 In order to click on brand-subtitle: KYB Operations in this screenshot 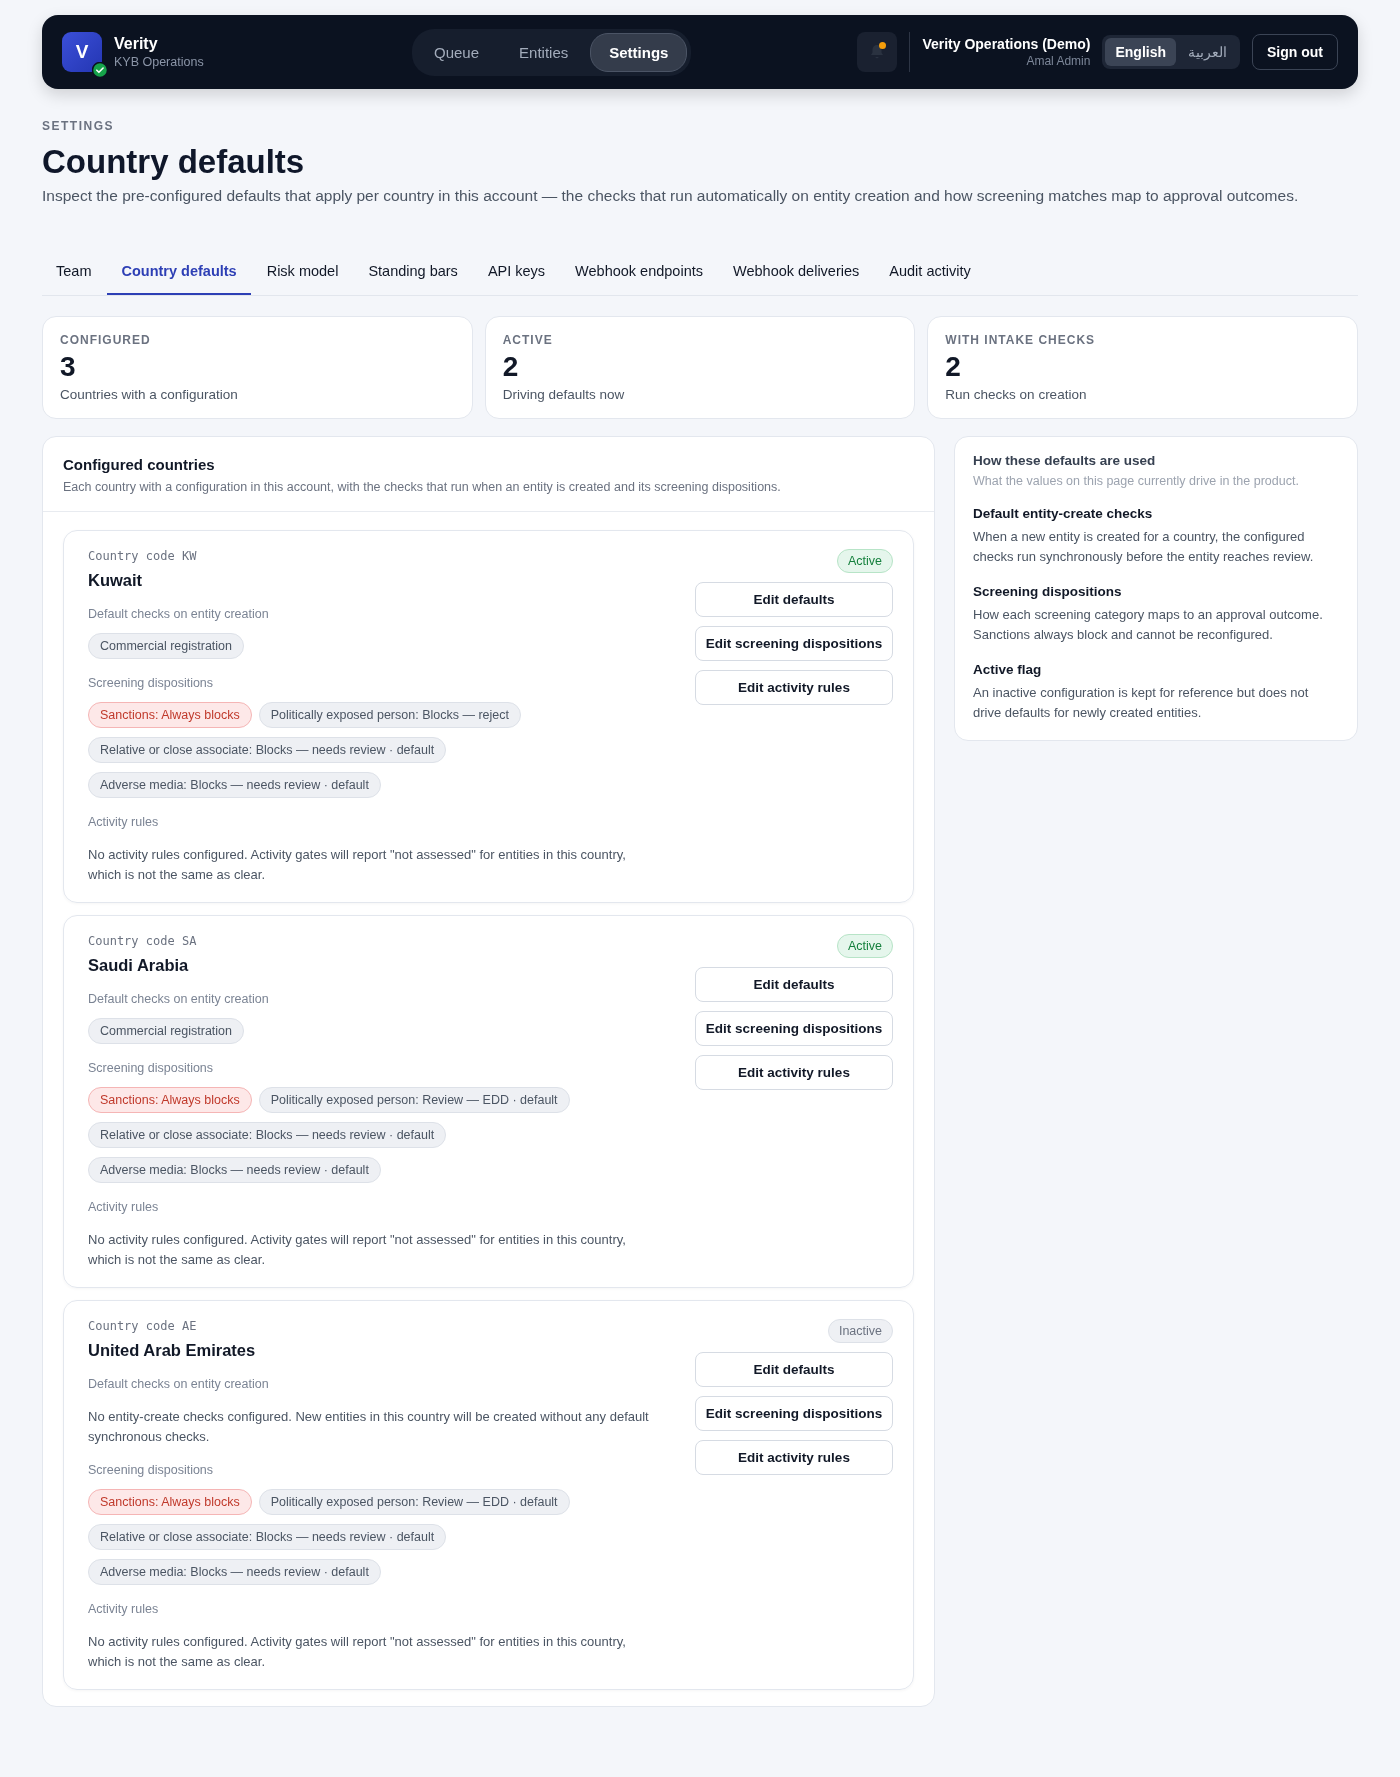, I will do `click(159, 62)`.